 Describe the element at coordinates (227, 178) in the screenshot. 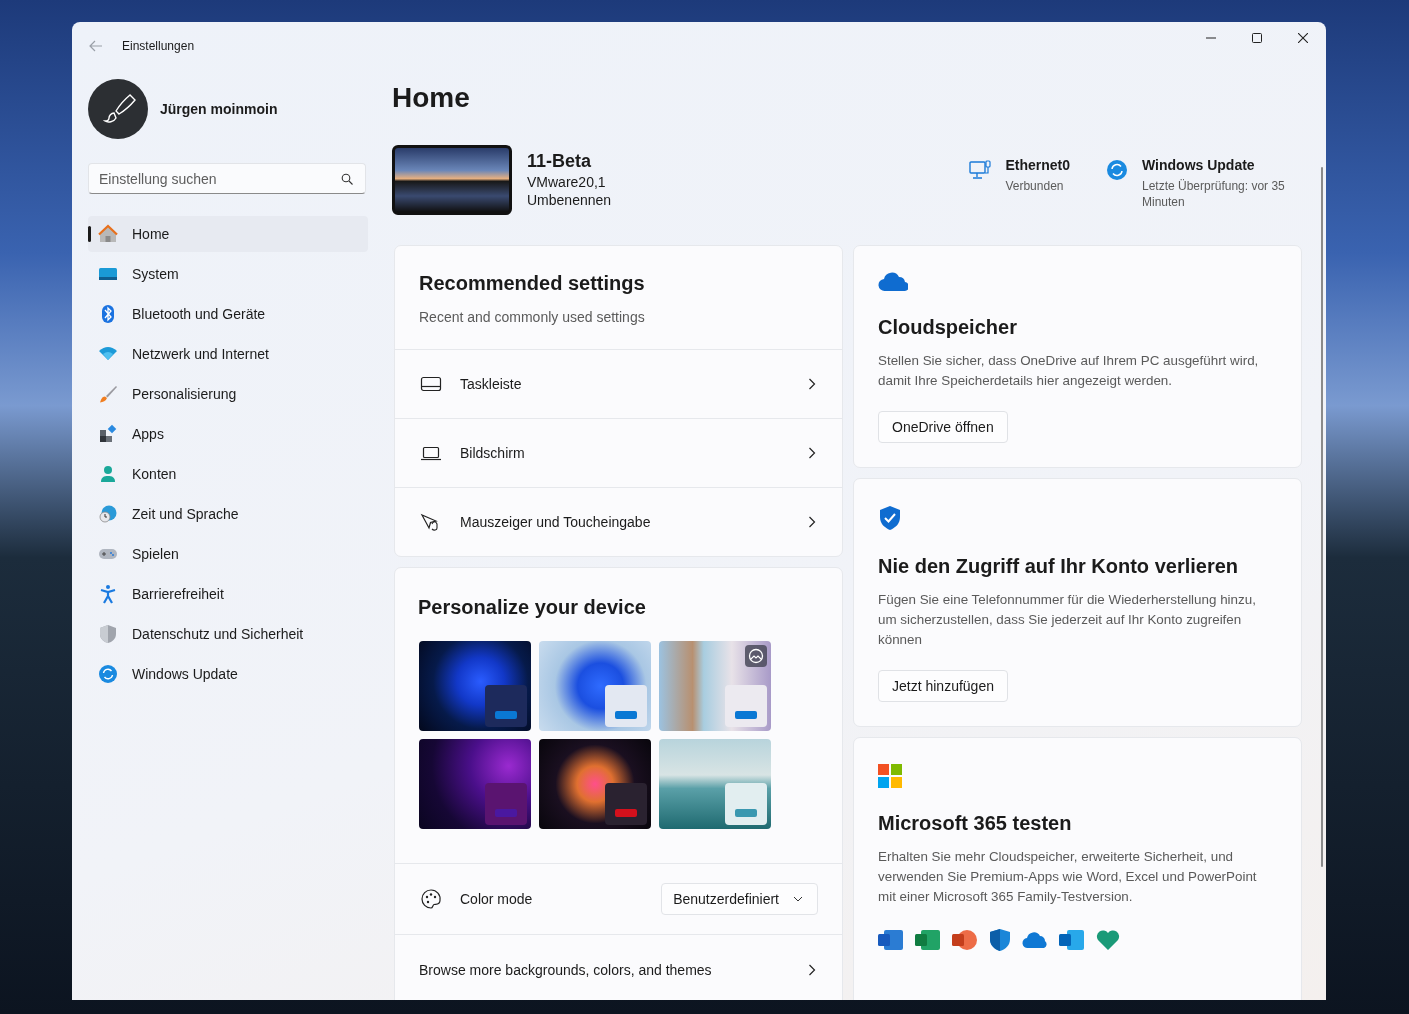

I see `search-field: Einstellung suchen` at that location.